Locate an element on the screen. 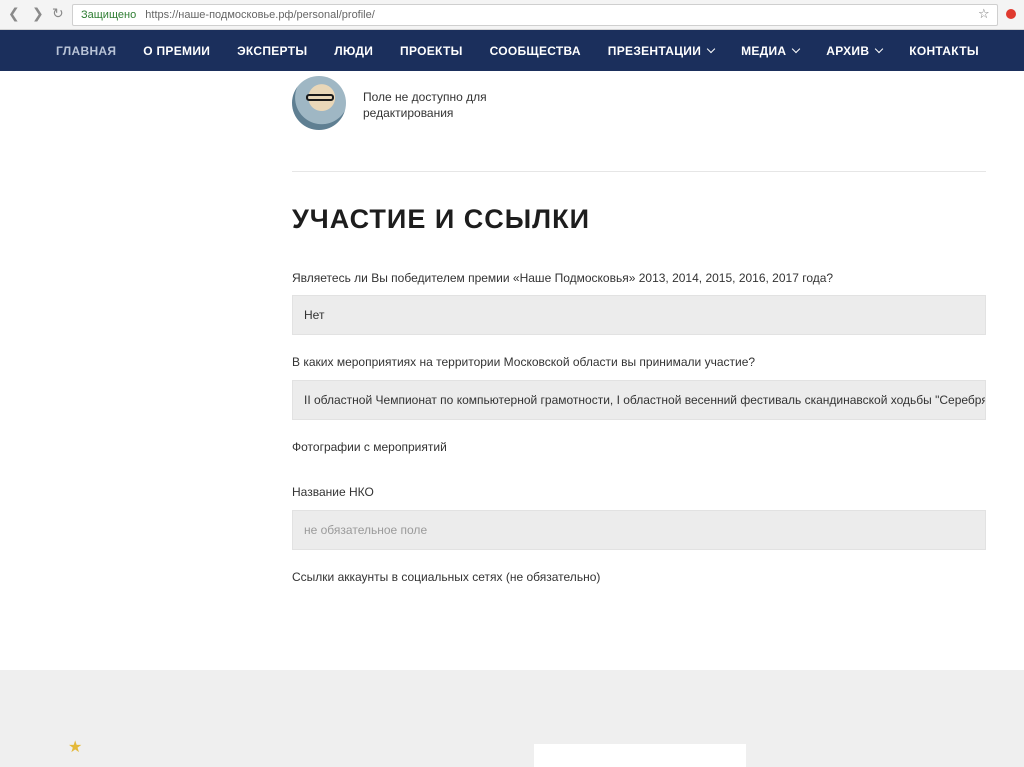 This screenshot has height=767, width=1024. footer-search-strip is located at coordinates (640, 755).